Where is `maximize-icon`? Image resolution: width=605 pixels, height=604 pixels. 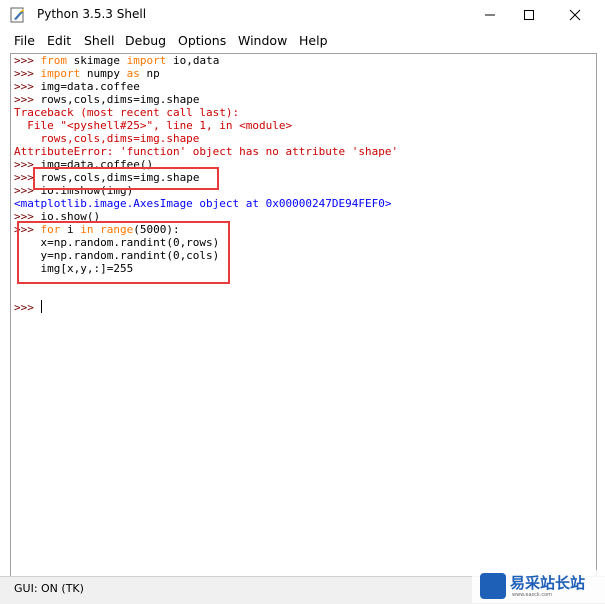 maximize-icon is located at coordinates (529, 15).